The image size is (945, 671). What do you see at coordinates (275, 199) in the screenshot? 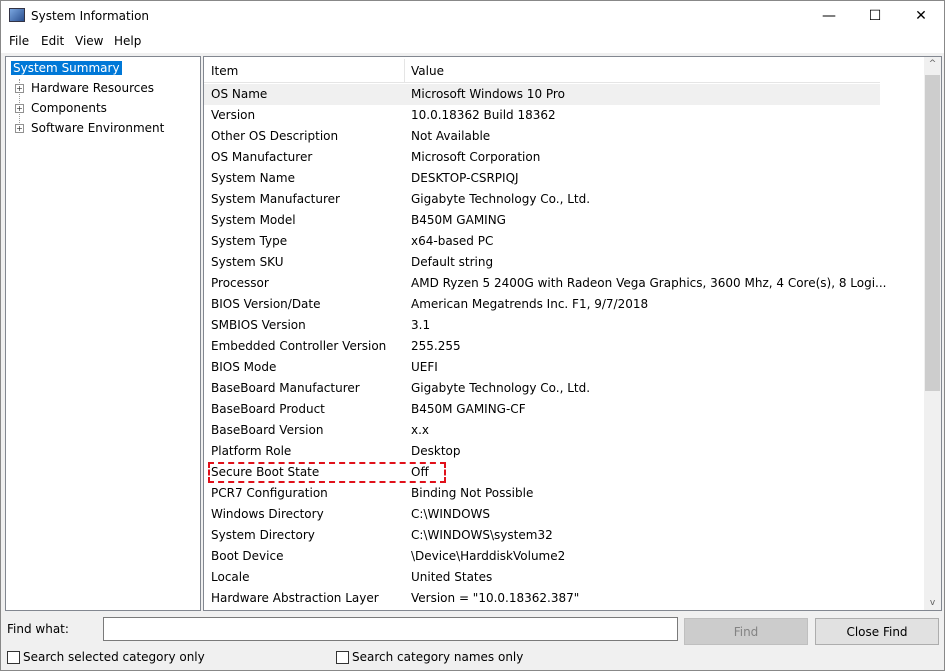
I see `item-cell: System Manufacturer` at bounding box center [275, 199].